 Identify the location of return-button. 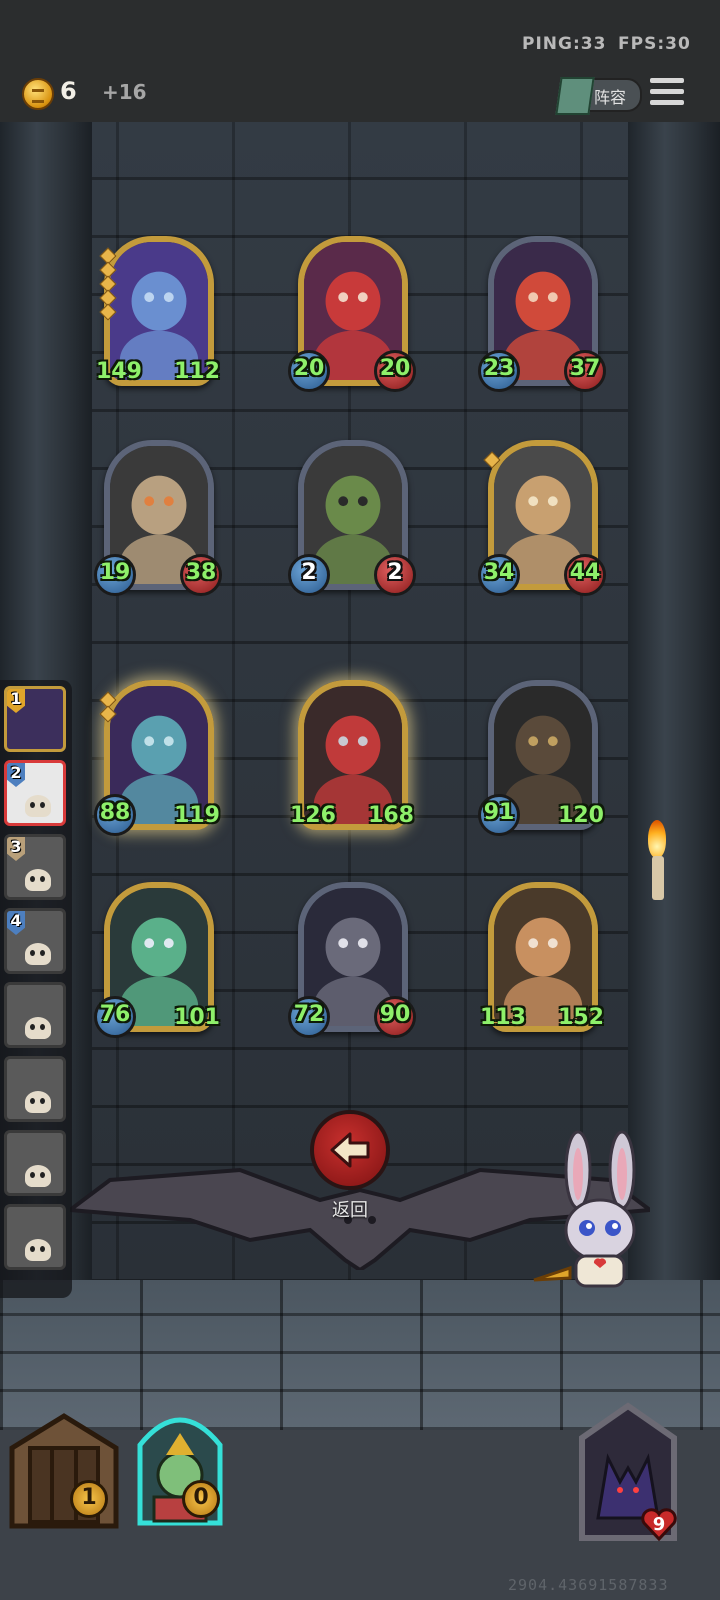
(350, 1150).